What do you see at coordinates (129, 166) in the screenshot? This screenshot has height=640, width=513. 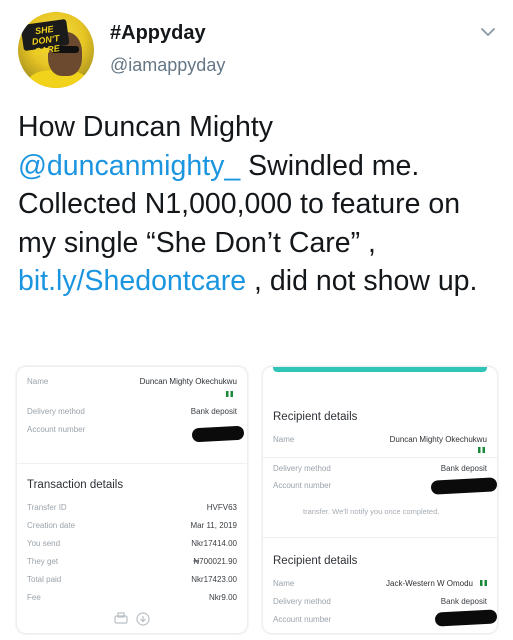 I see `mention-link: @duncanmighty_` at bounding box center [129, 166].